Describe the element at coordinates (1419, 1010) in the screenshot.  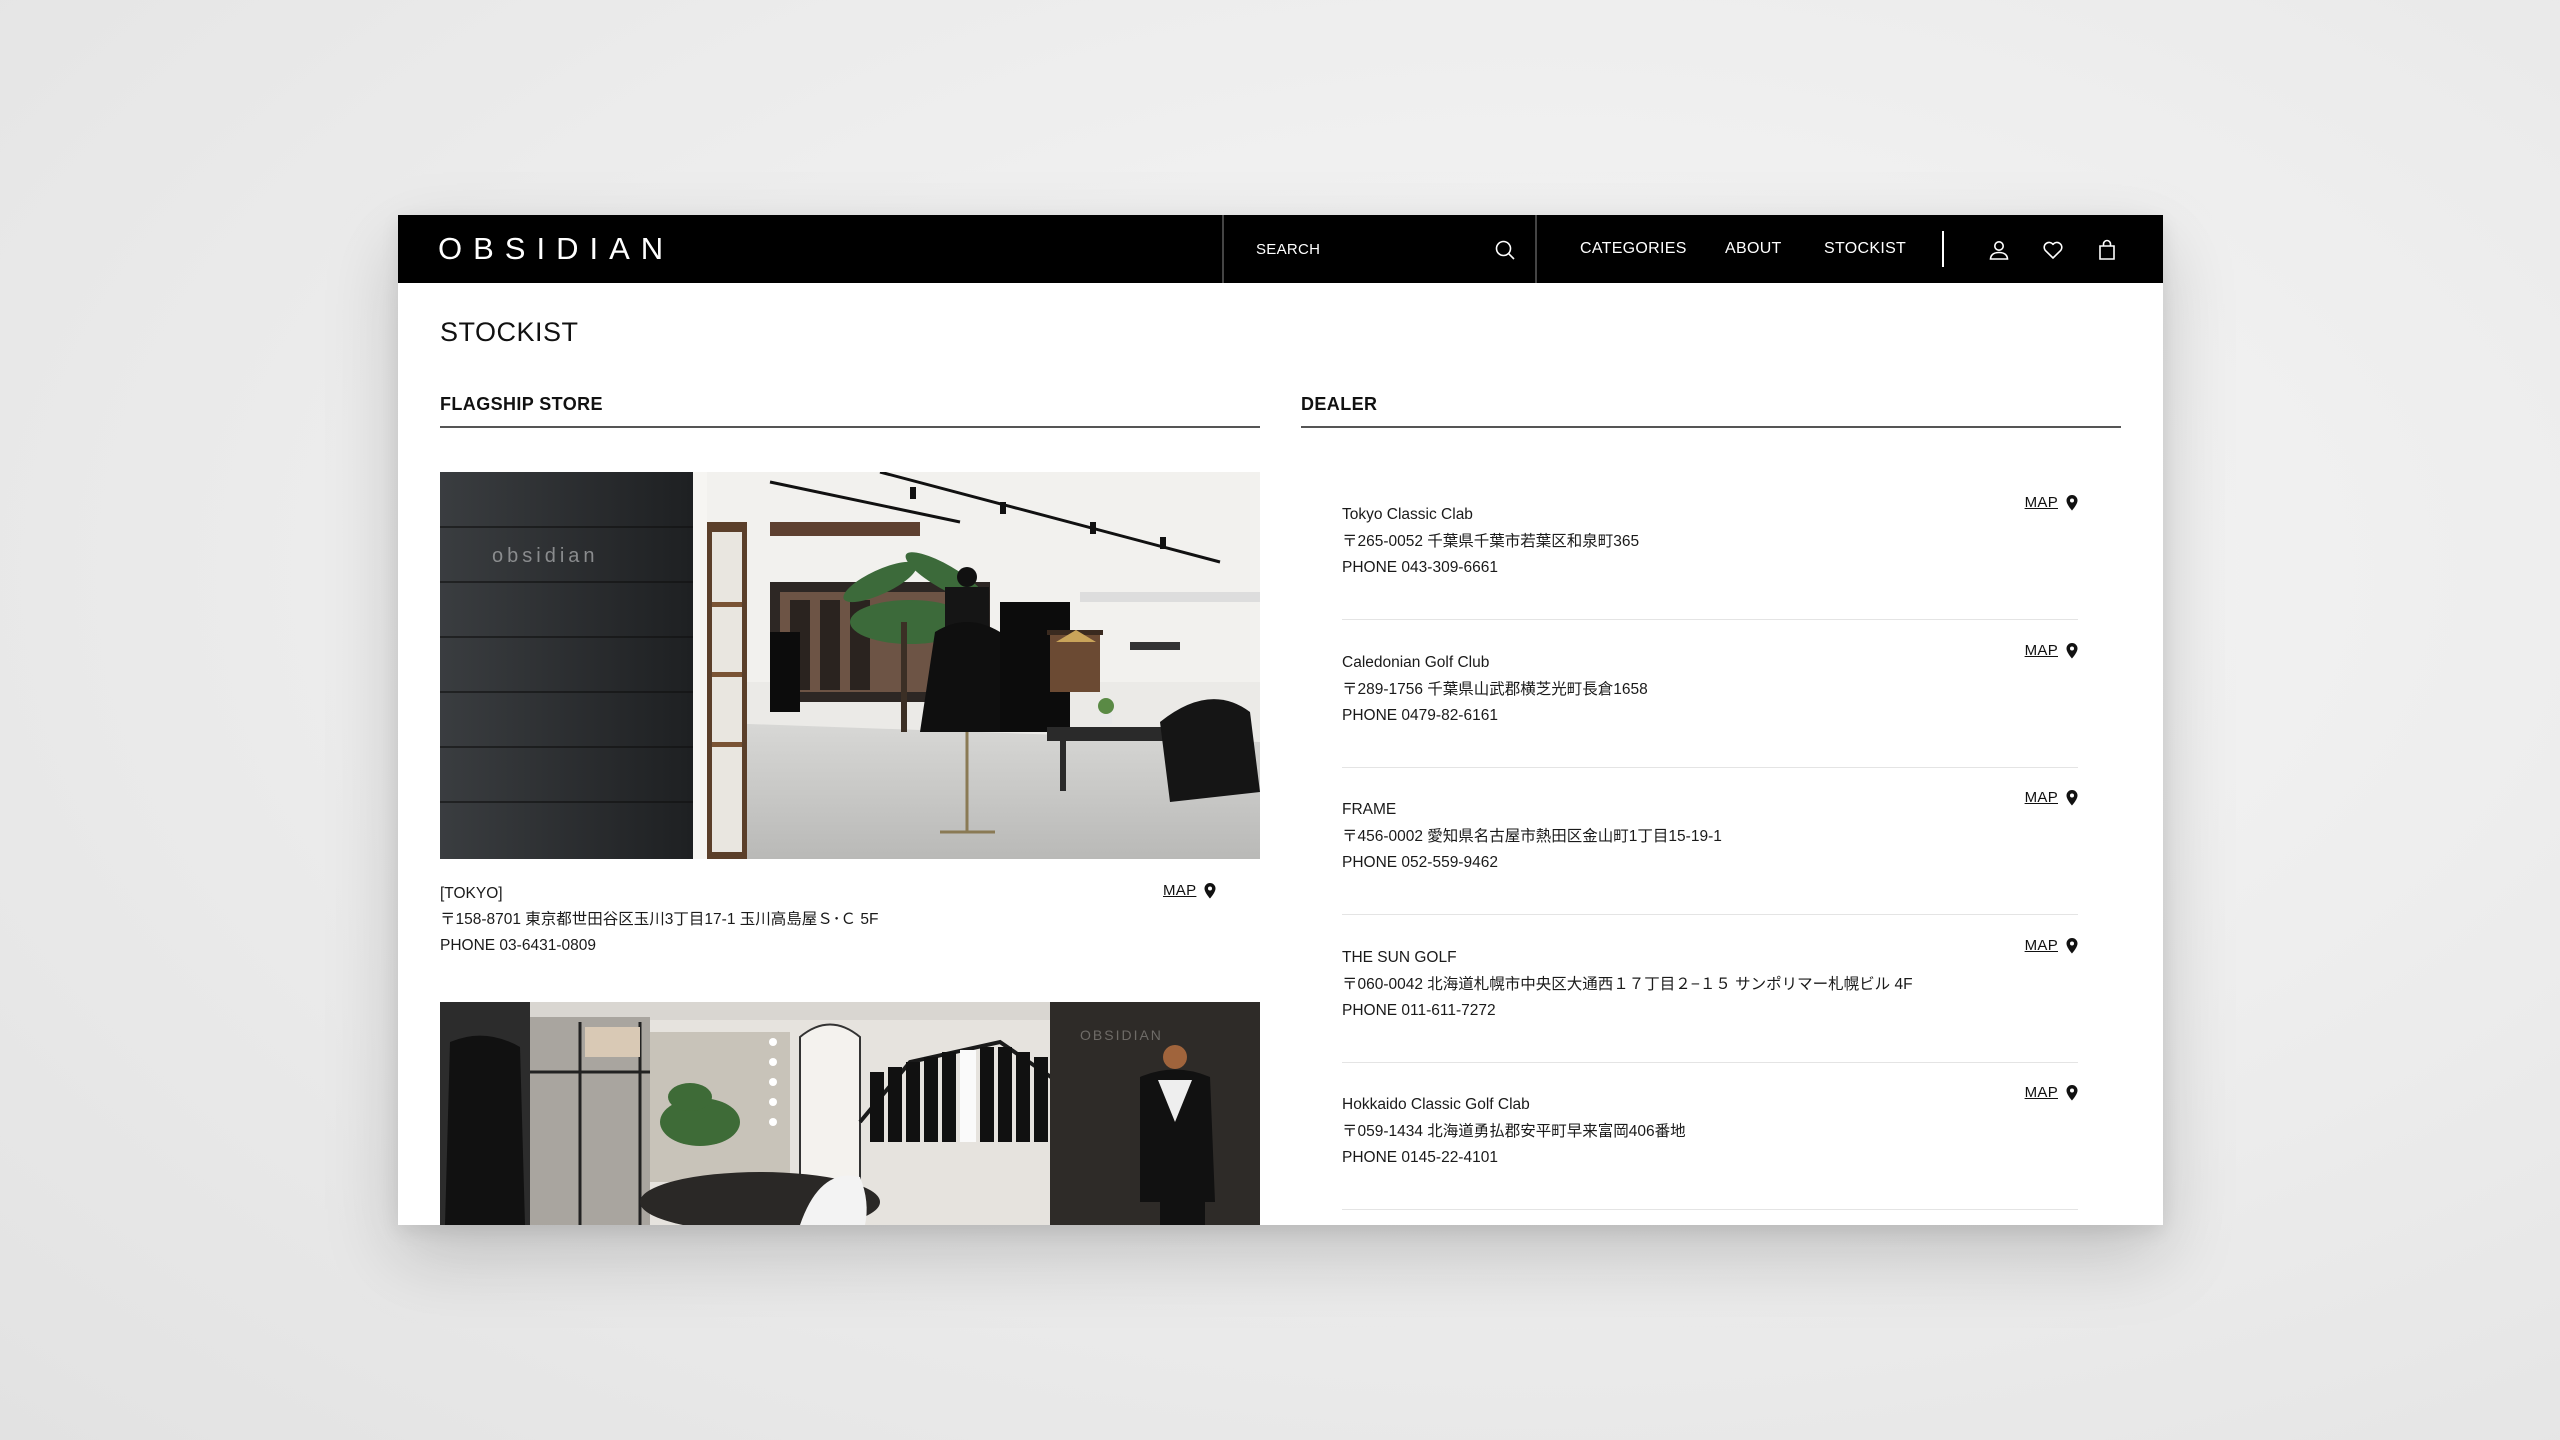
I see `dealer-phone: PHONE 011-611-7272` at that location.